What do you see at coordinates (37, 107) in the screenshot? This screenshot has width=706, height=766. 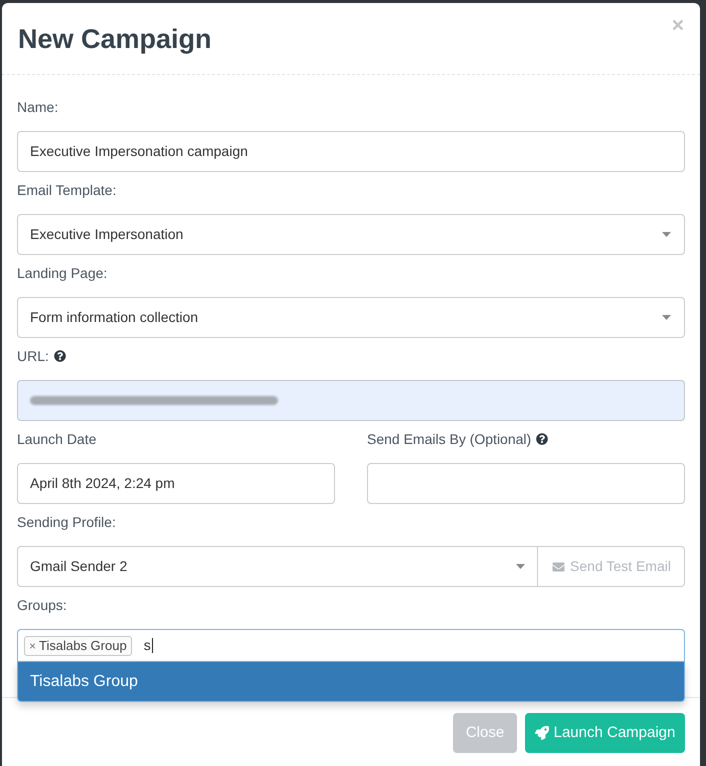 I see `field-label: Name:` at bounding box center [37, 107].